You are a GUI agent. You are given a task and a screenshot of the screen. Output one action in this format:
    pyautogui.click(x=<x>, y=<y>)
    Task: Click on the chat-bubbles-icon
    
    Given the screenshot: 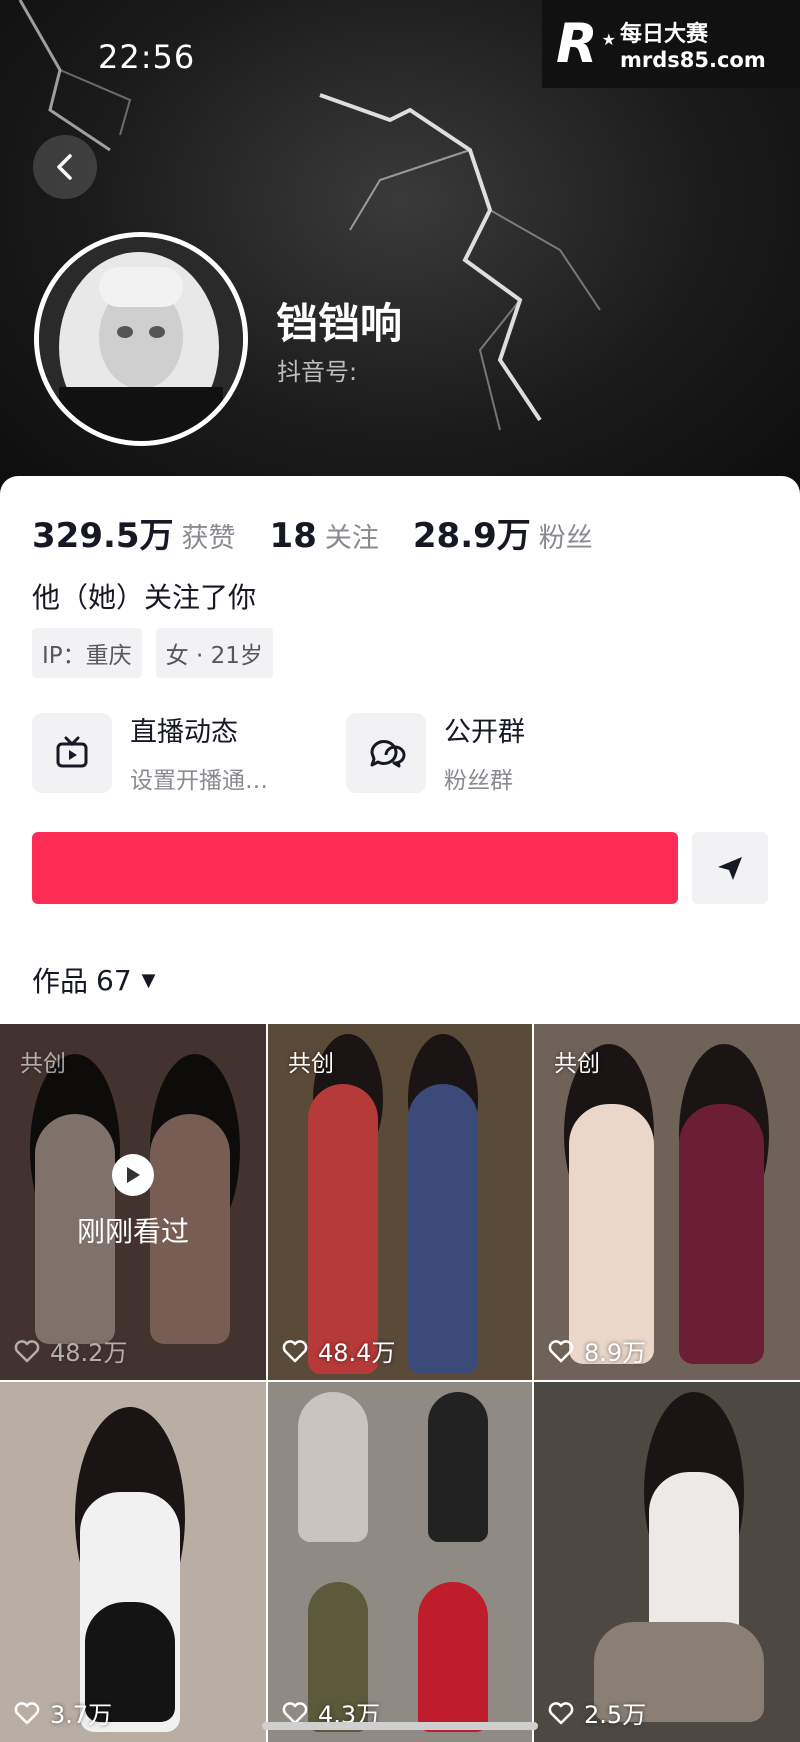 What is the action you would take?
    pyautogui.click(x=386, y=752)
    